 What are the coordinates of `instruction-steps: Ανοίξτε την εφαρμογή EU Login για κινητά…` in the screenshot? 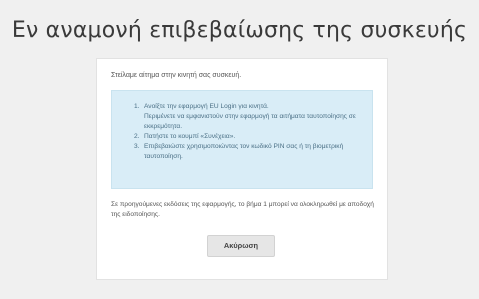 It's located at (242, 126).